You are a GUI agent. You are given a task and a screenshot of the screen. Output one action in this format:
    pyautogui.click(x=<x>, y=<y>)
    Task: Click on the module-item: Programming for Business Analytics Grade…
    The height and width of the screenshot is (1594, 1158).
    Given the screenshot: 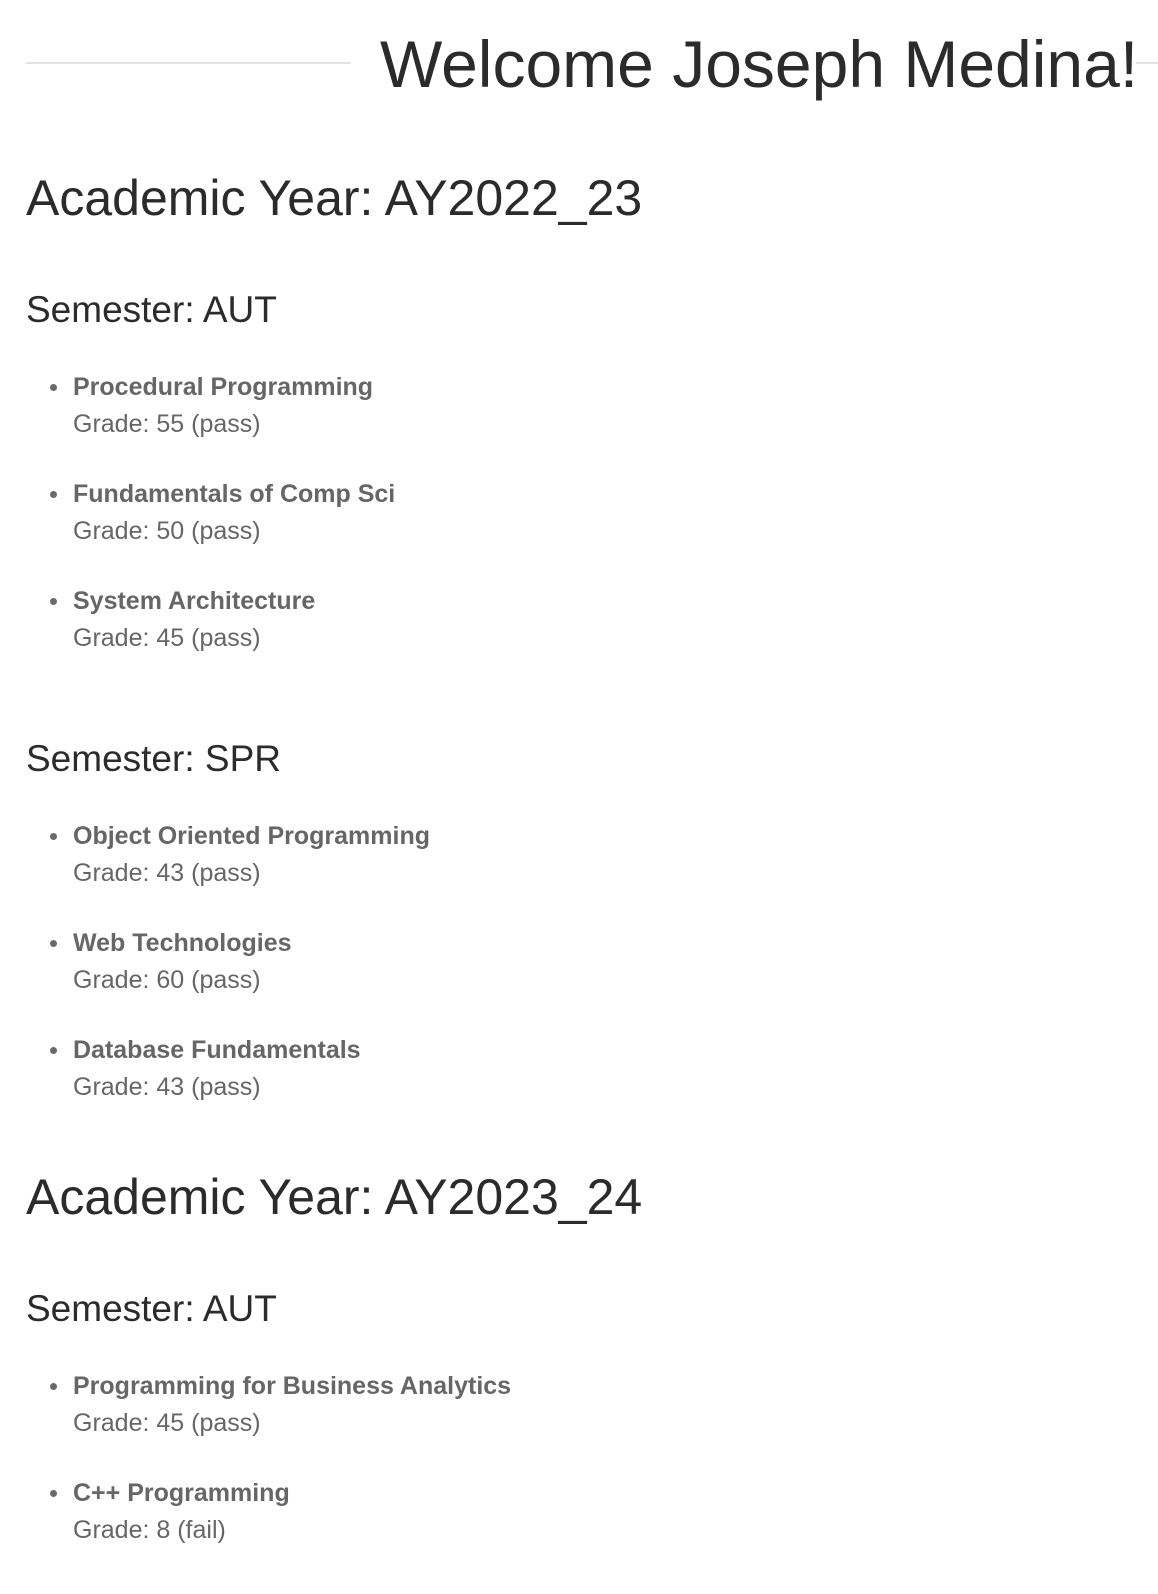 What is the action you would take?
    pyautogui.click(x=592, y=1421)
    